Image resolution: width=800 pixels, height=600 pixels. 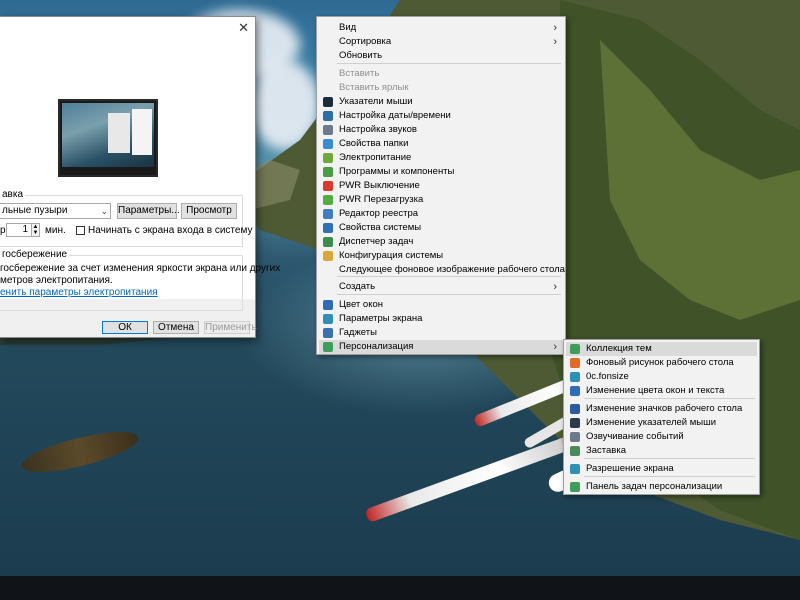 I want to click on mouse-pointer-icon, so click(x=575, y=423).